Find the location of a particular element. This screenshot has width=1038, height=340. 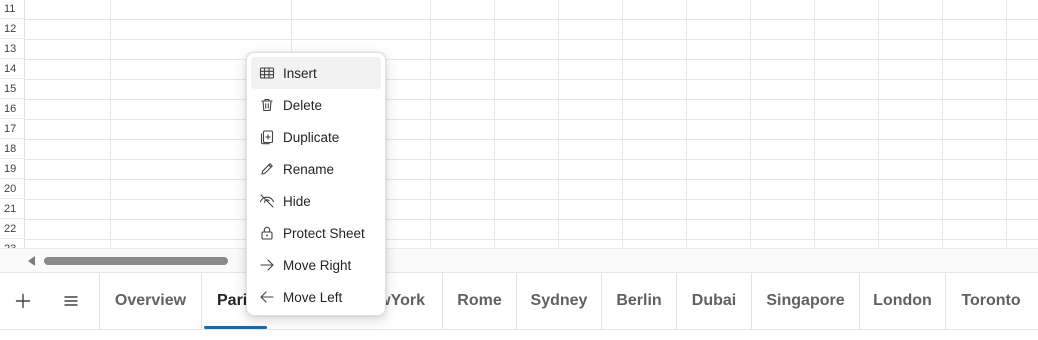

menu-item-protect-sheet: Protect Sheet is located at coordinates (316, 233).